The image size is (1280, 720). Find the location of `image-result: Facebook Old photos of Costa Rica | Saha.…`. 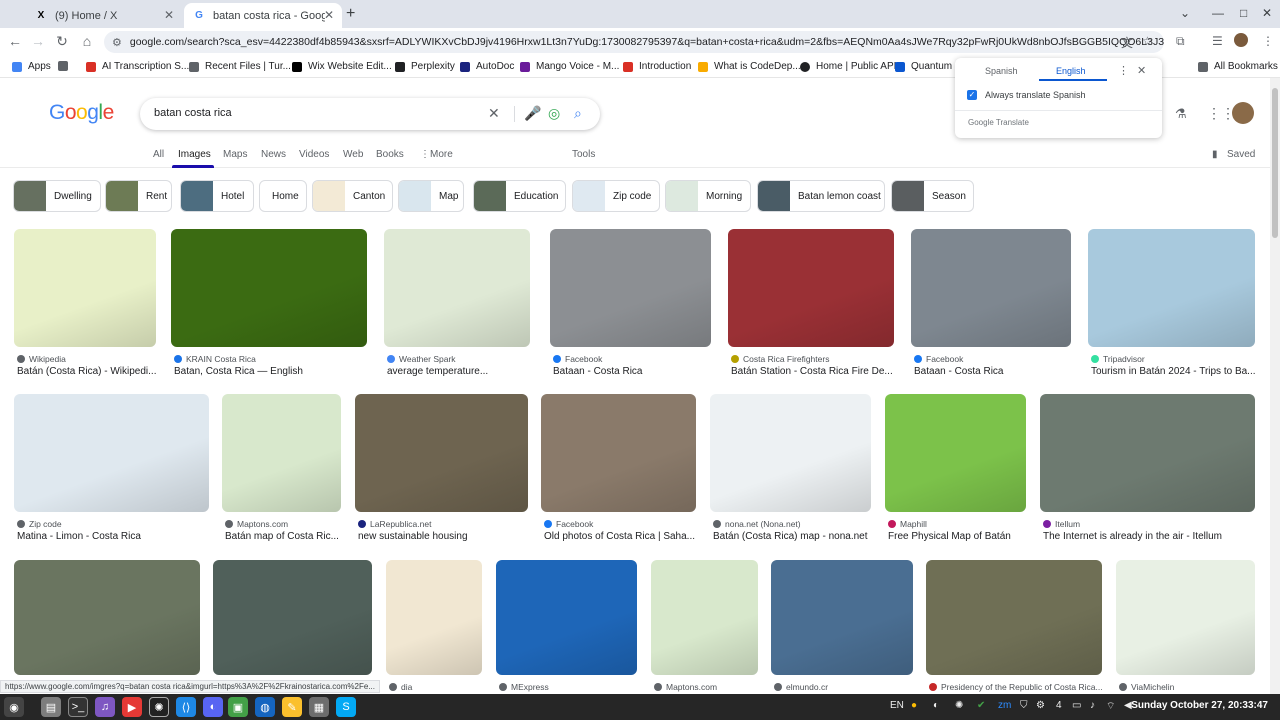

image-result: Facebook Old photos of Costa Rica | Saha.… is located at coordinates (618, 471).